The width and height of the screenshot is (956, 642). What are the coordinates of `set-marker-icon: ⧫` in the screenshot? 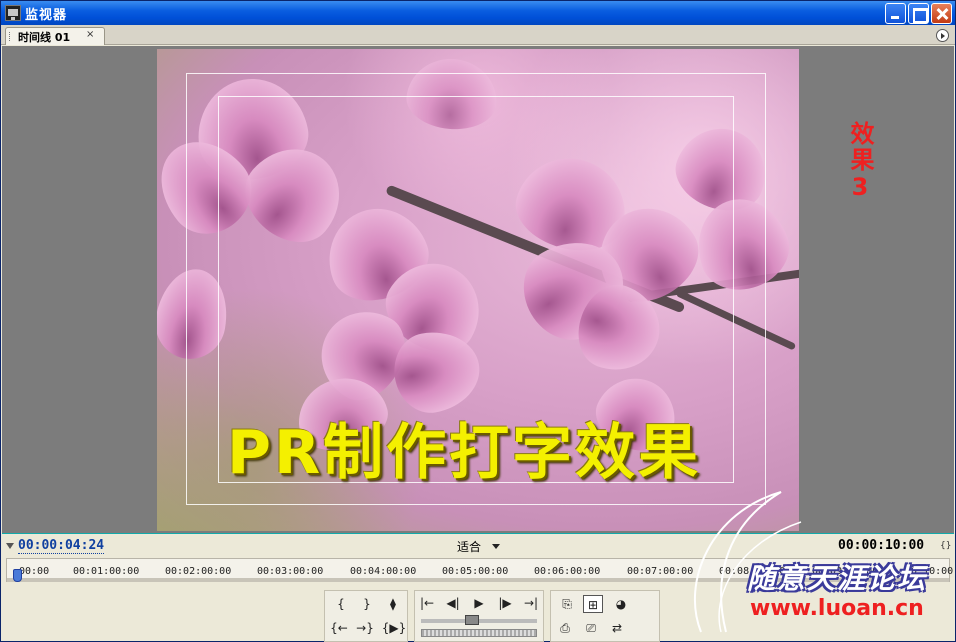 It's located at (393, 604).